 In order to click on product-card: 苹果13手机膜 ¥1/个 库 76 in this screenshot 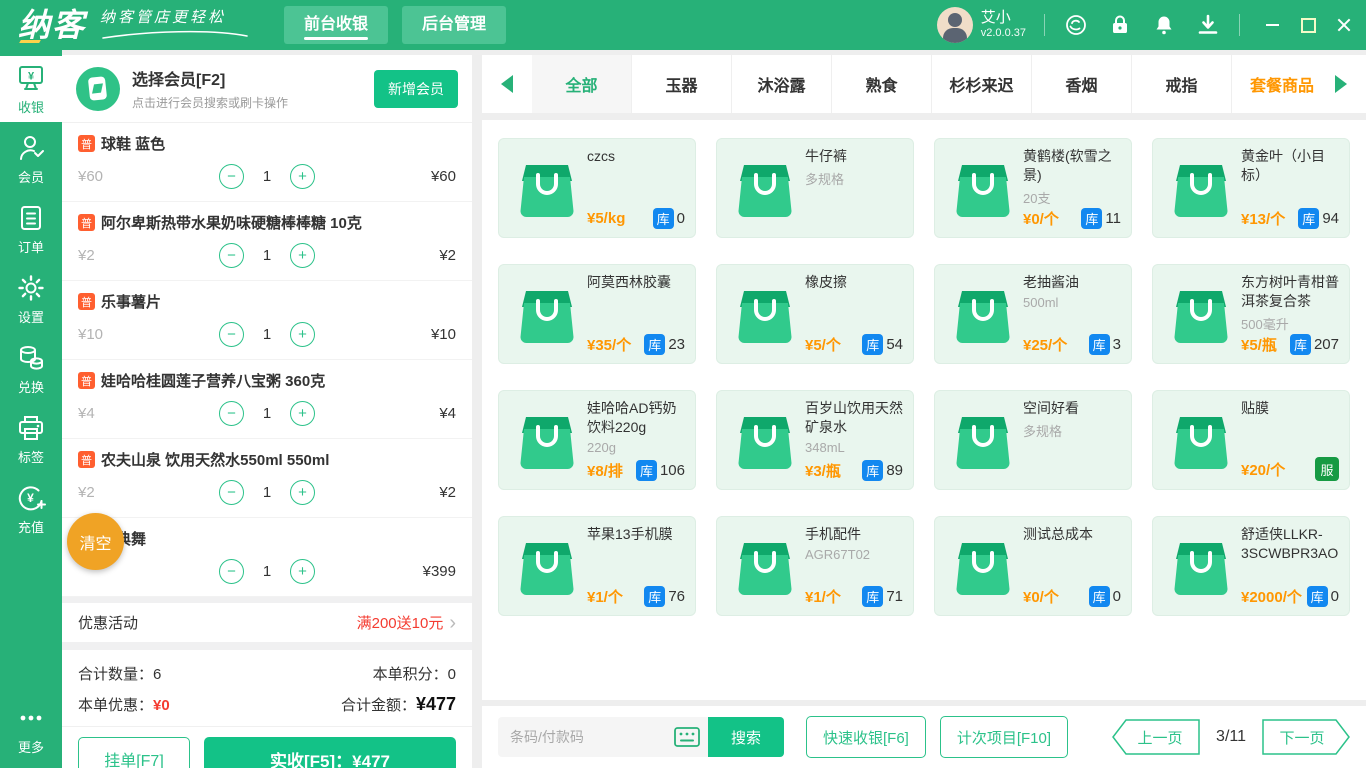, I will do `click(597, 566)`.